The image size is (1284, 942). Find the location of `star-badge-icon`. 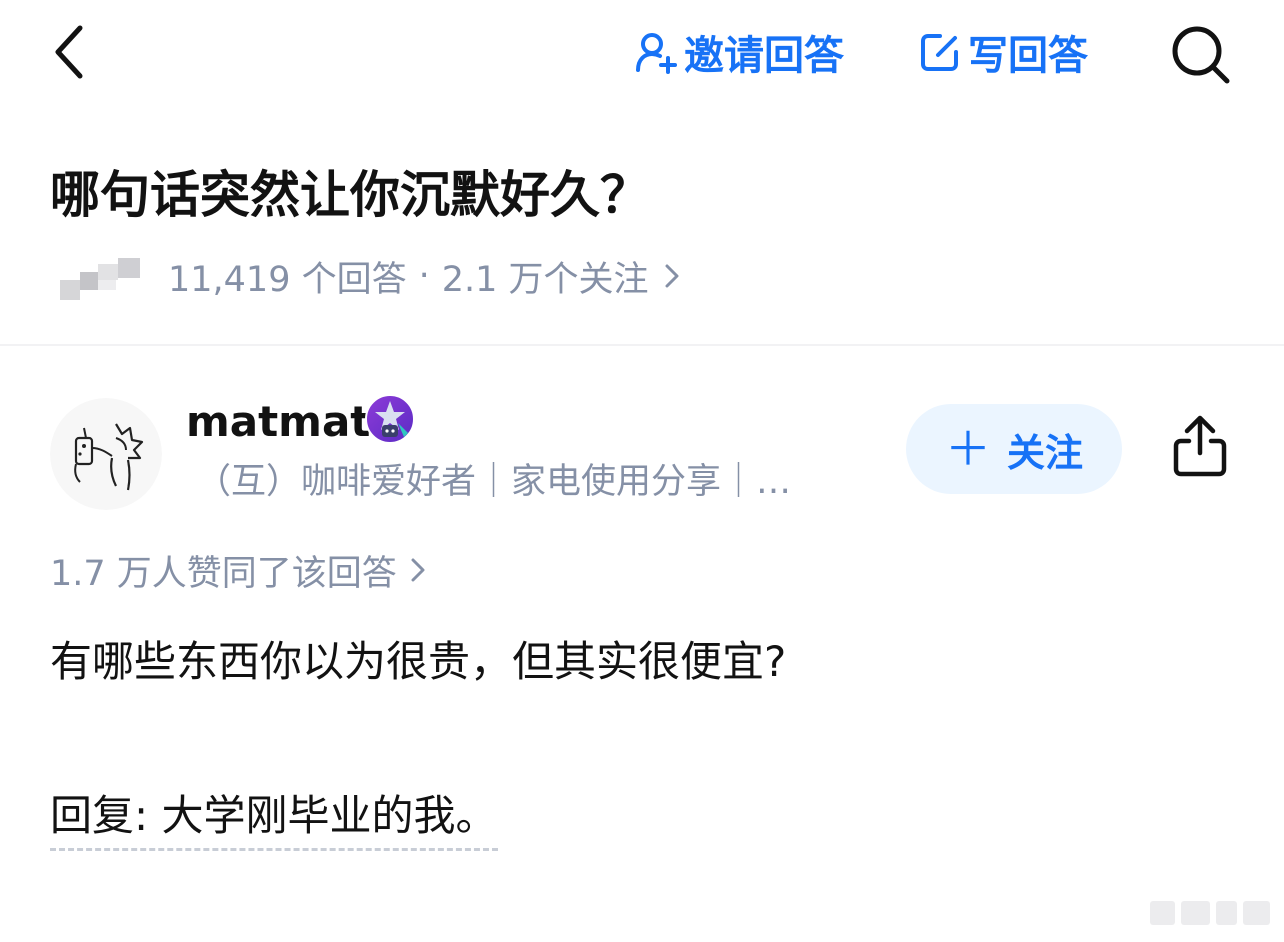

star-badge-icon is located at coordinates (390, 419).